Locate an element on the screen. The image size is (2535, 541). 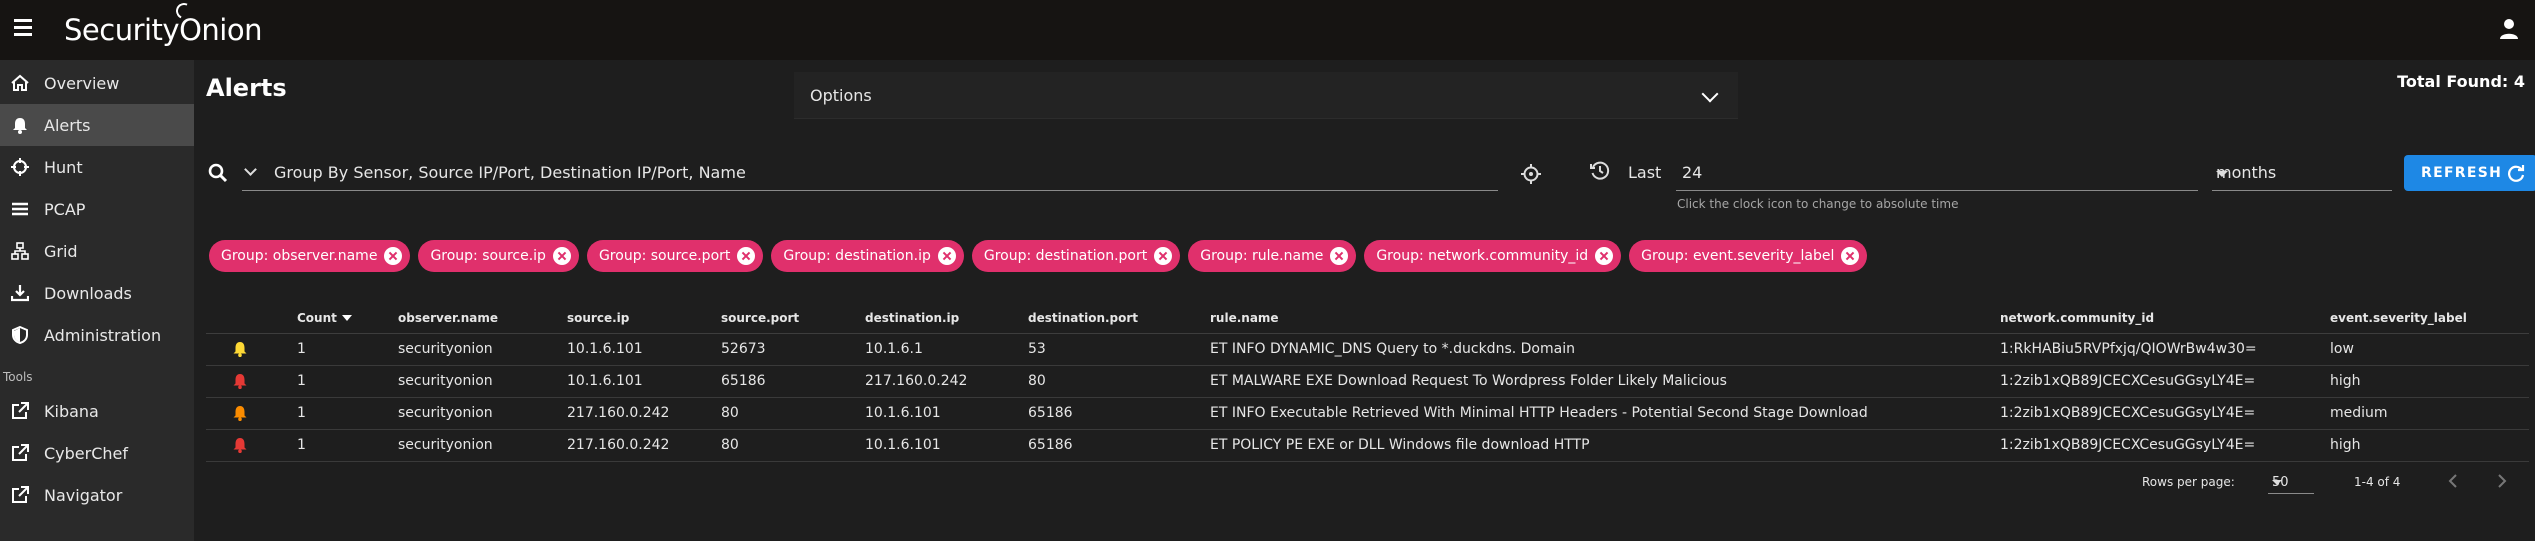
group-chip: Group: network.community_id is located at coordinates (1493, 256).